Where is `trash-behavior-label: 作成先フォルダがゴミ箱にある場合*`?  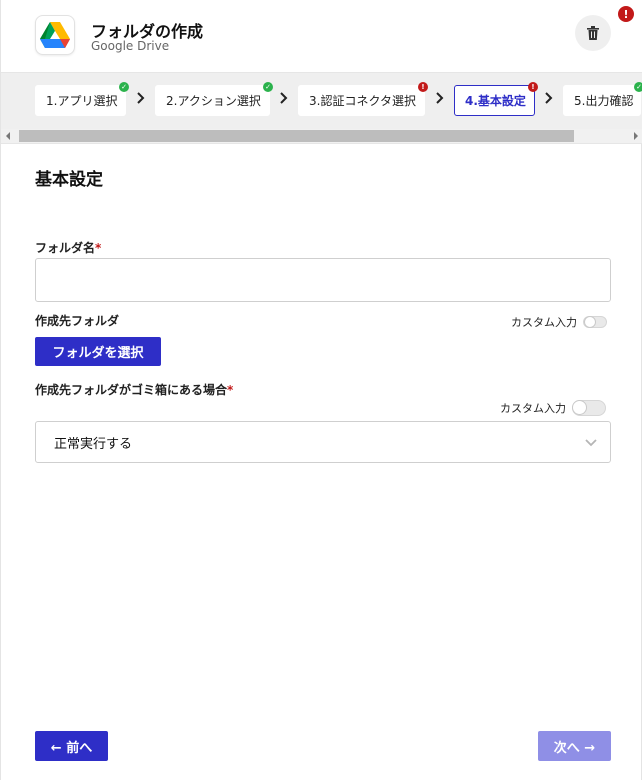
trash-behavior-label: 作成先フォルダがゴミ箱にある場合* is located at coordinates (134, 389).